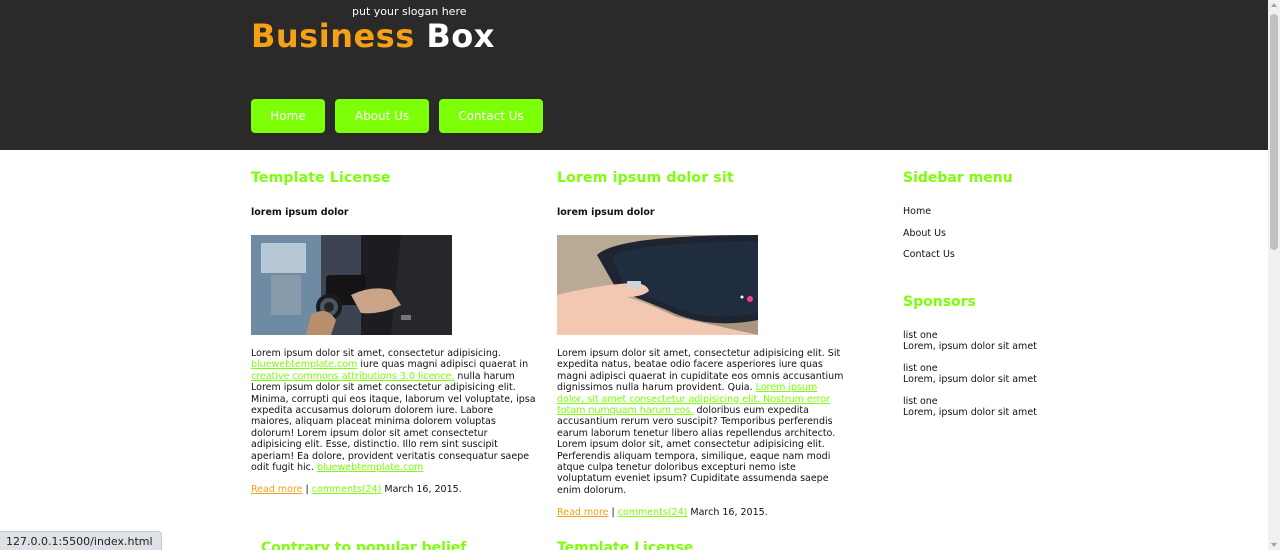 Image resolution: width=1280 pixels, height=550 pixels. What do you see at coordinates (1274, 545) in the screenshot?
I see `scroll-down-icon` at bounding box center [1274, 545].